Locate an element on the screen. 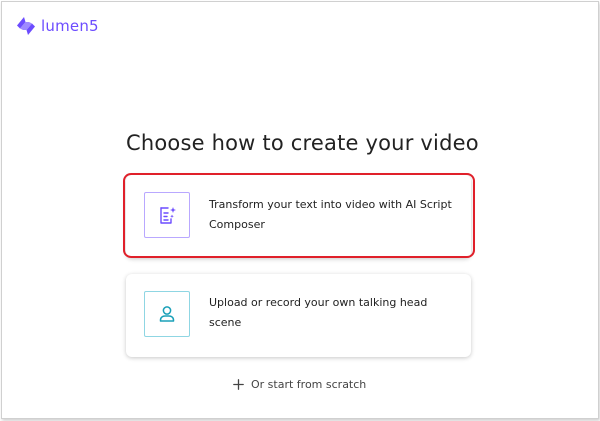 This screenshot has height=421, width=600. plus-icon is located at coordinates (238, 384).